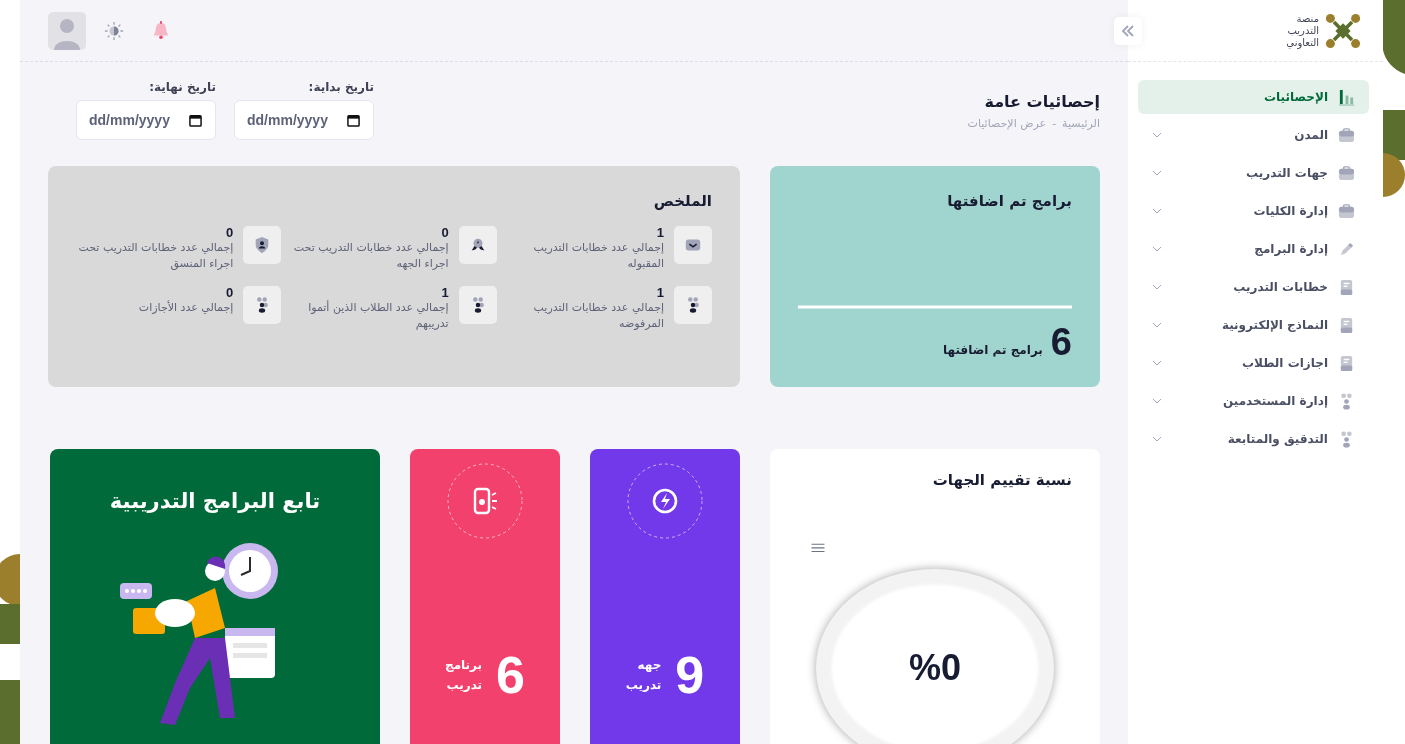  Describe the element at coordinates (1061, 342) in the screenshot. I see `programs-count: 6` at that location.